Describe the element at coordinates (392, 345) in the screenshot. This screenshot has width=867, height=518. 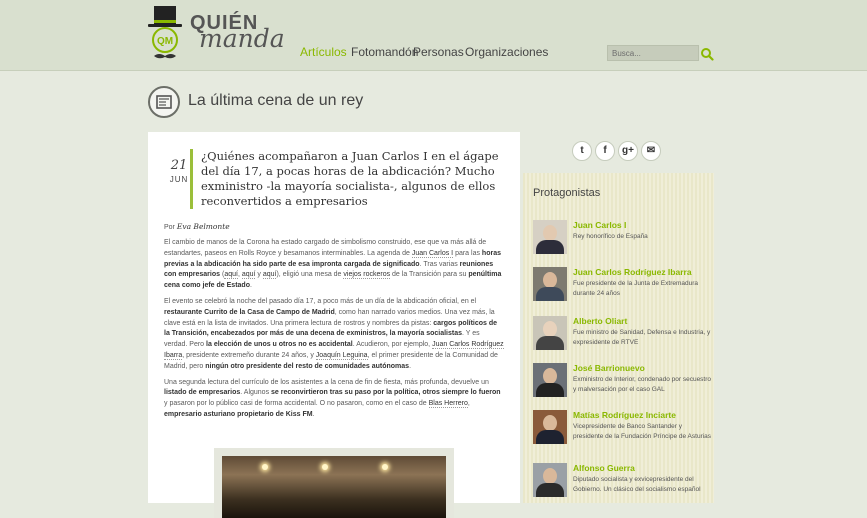
I see `text: . Acudieron, por ejemplo,` at that location.